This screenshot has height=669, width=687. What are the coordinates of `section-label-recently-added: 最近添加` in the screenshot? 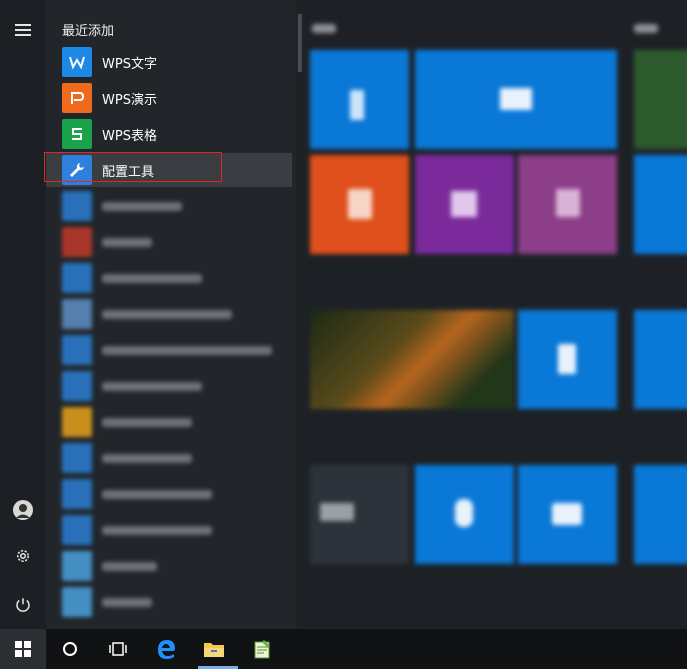 It's located at (88, 31).